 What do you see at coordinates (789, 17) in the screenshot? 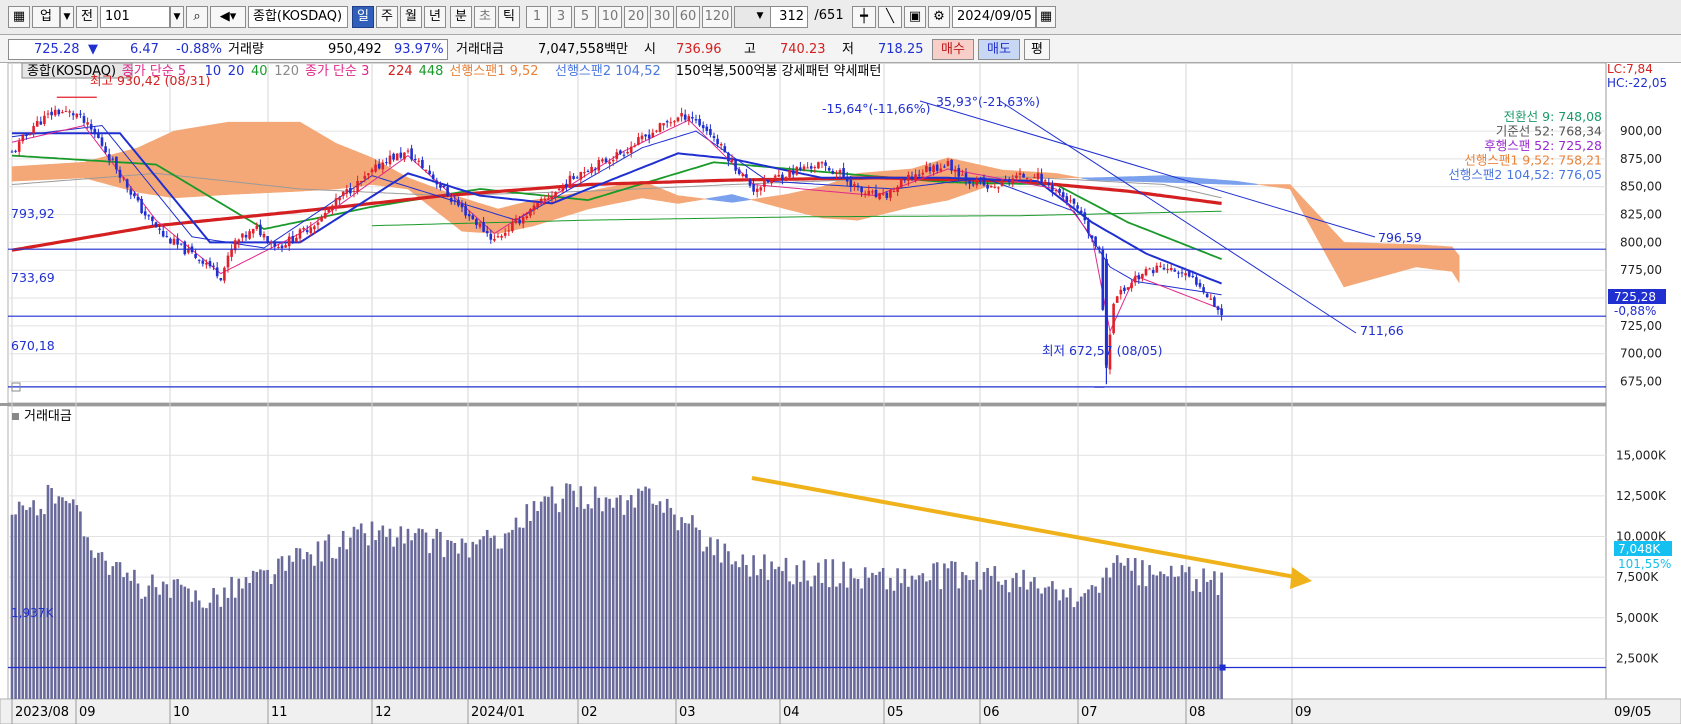
I see `count-input: 312` at bounding box center [789, 17].